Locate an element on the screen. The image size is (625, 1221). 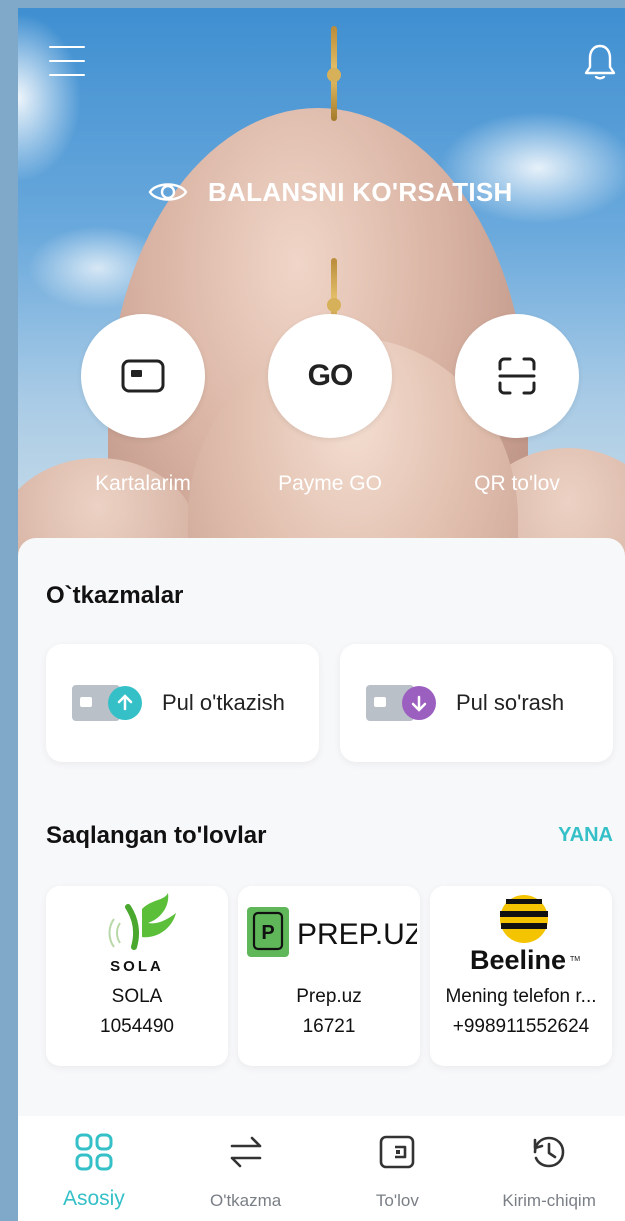
svg-text: PREP.UZ is located at coordinates (357, 934).